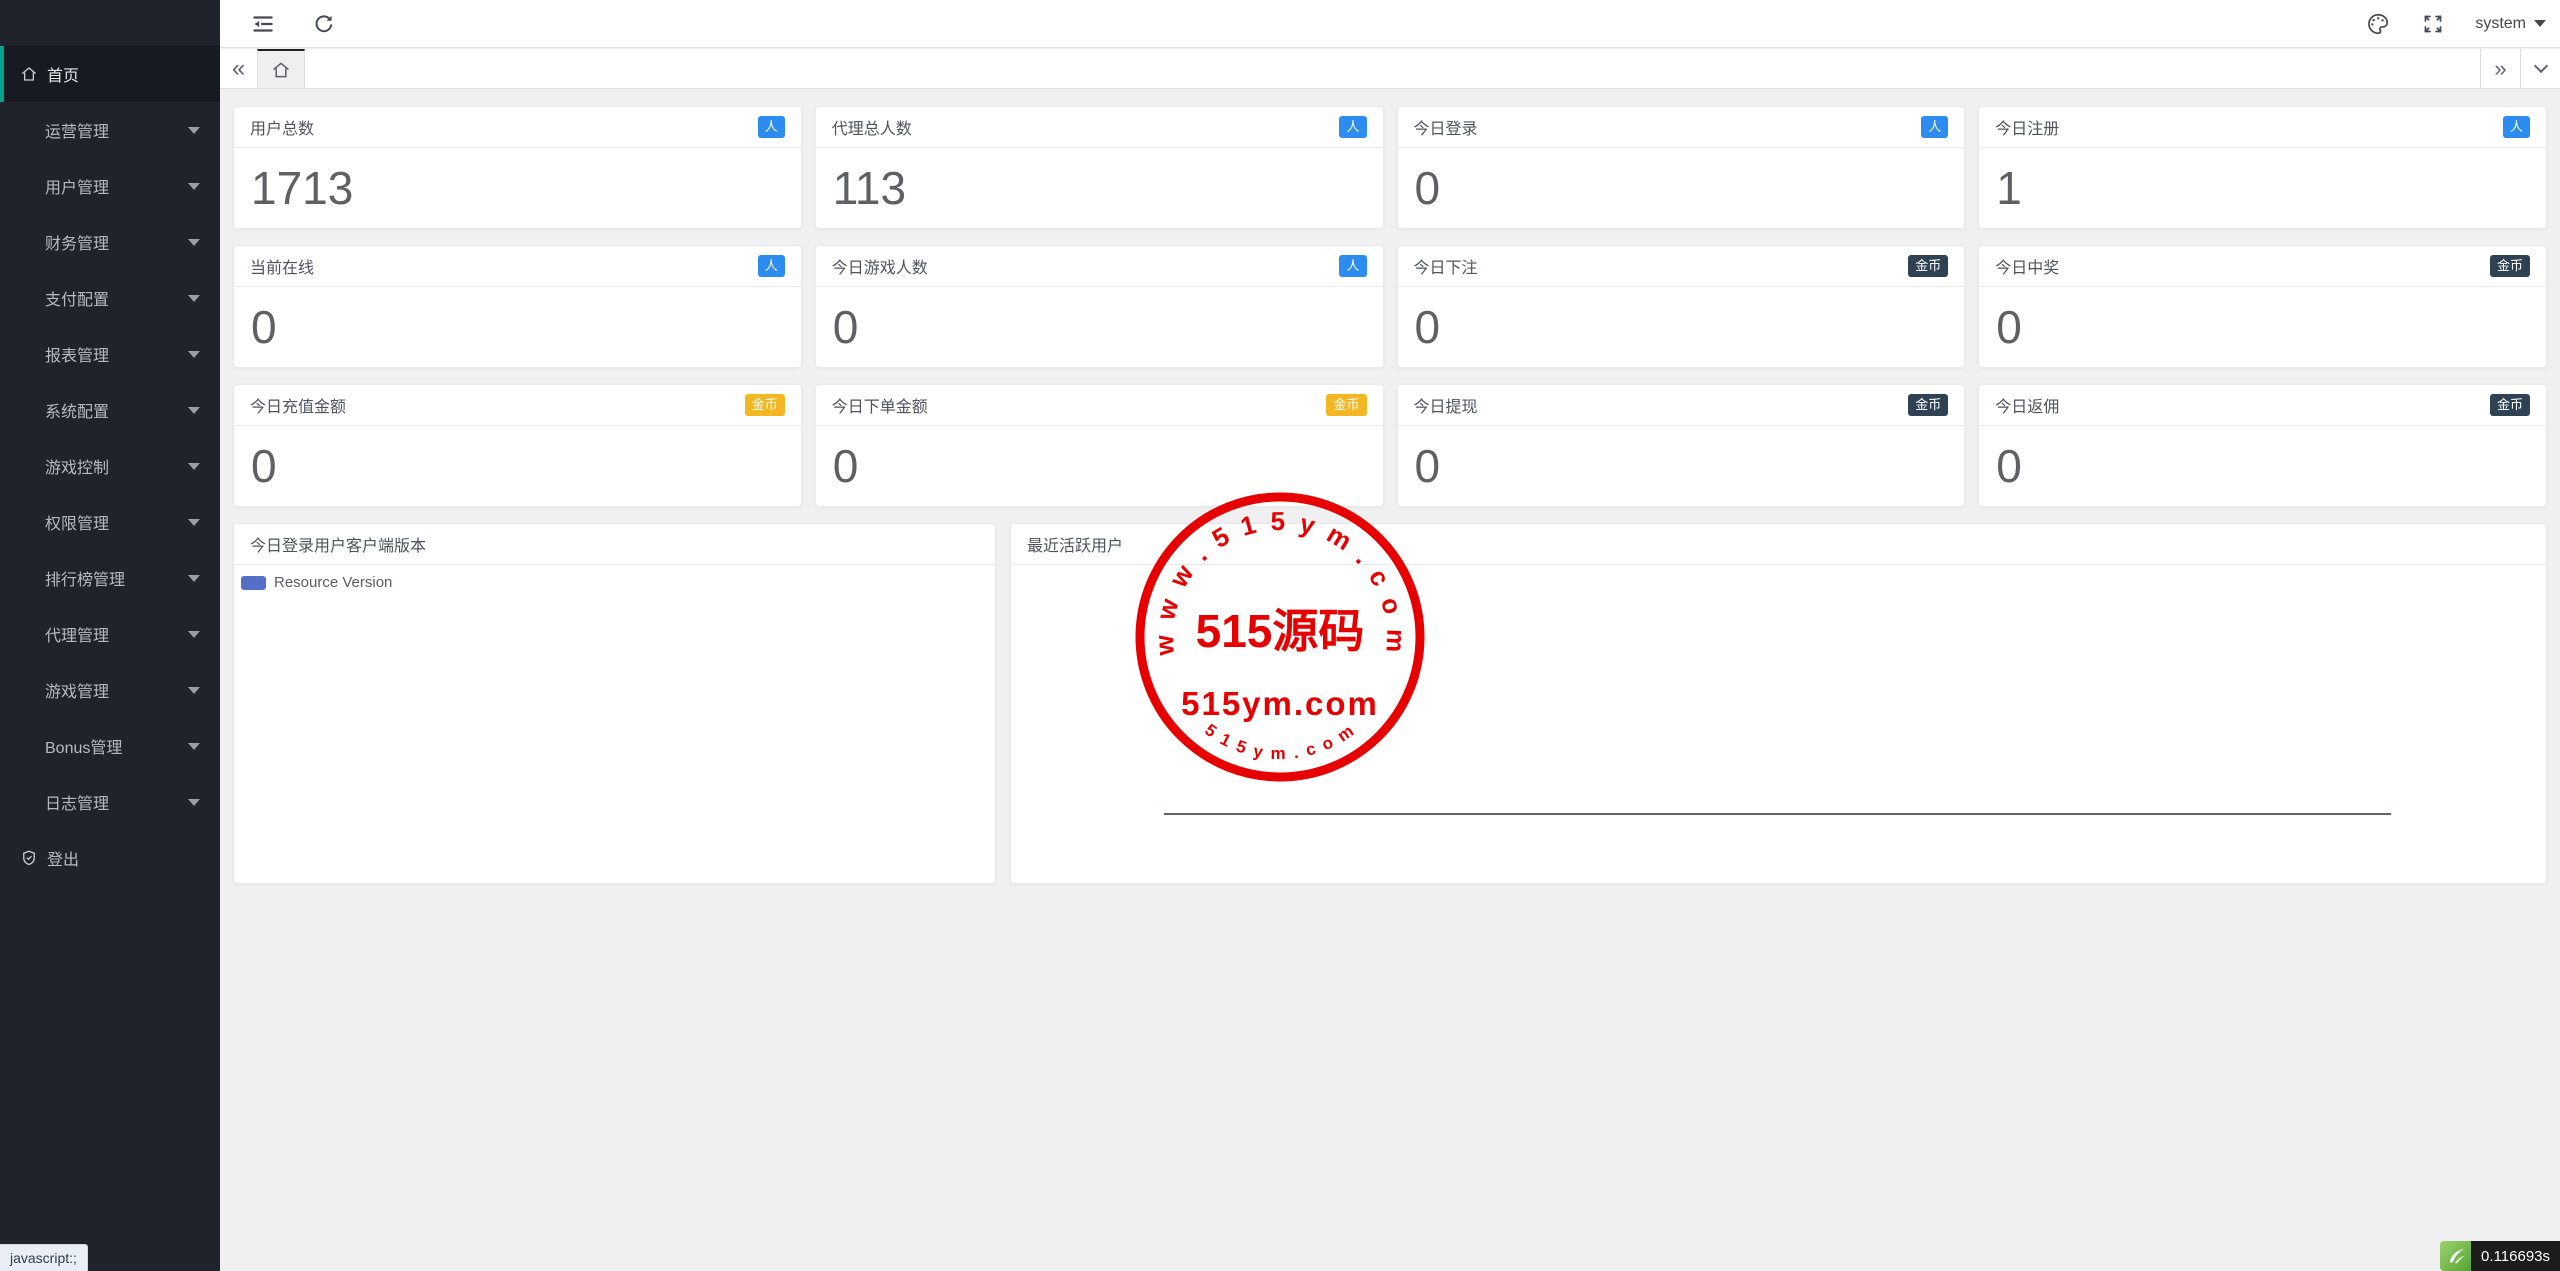 The image size is (2560, 1271). I want to click on stat-card-title: 今日提现, so click(1445, 407).